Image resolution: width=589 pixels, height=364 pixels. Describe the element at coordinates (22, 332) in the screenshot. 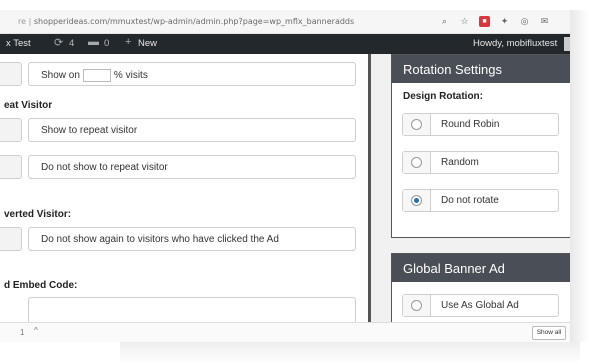

I see `download-item-index: 1` at that location.